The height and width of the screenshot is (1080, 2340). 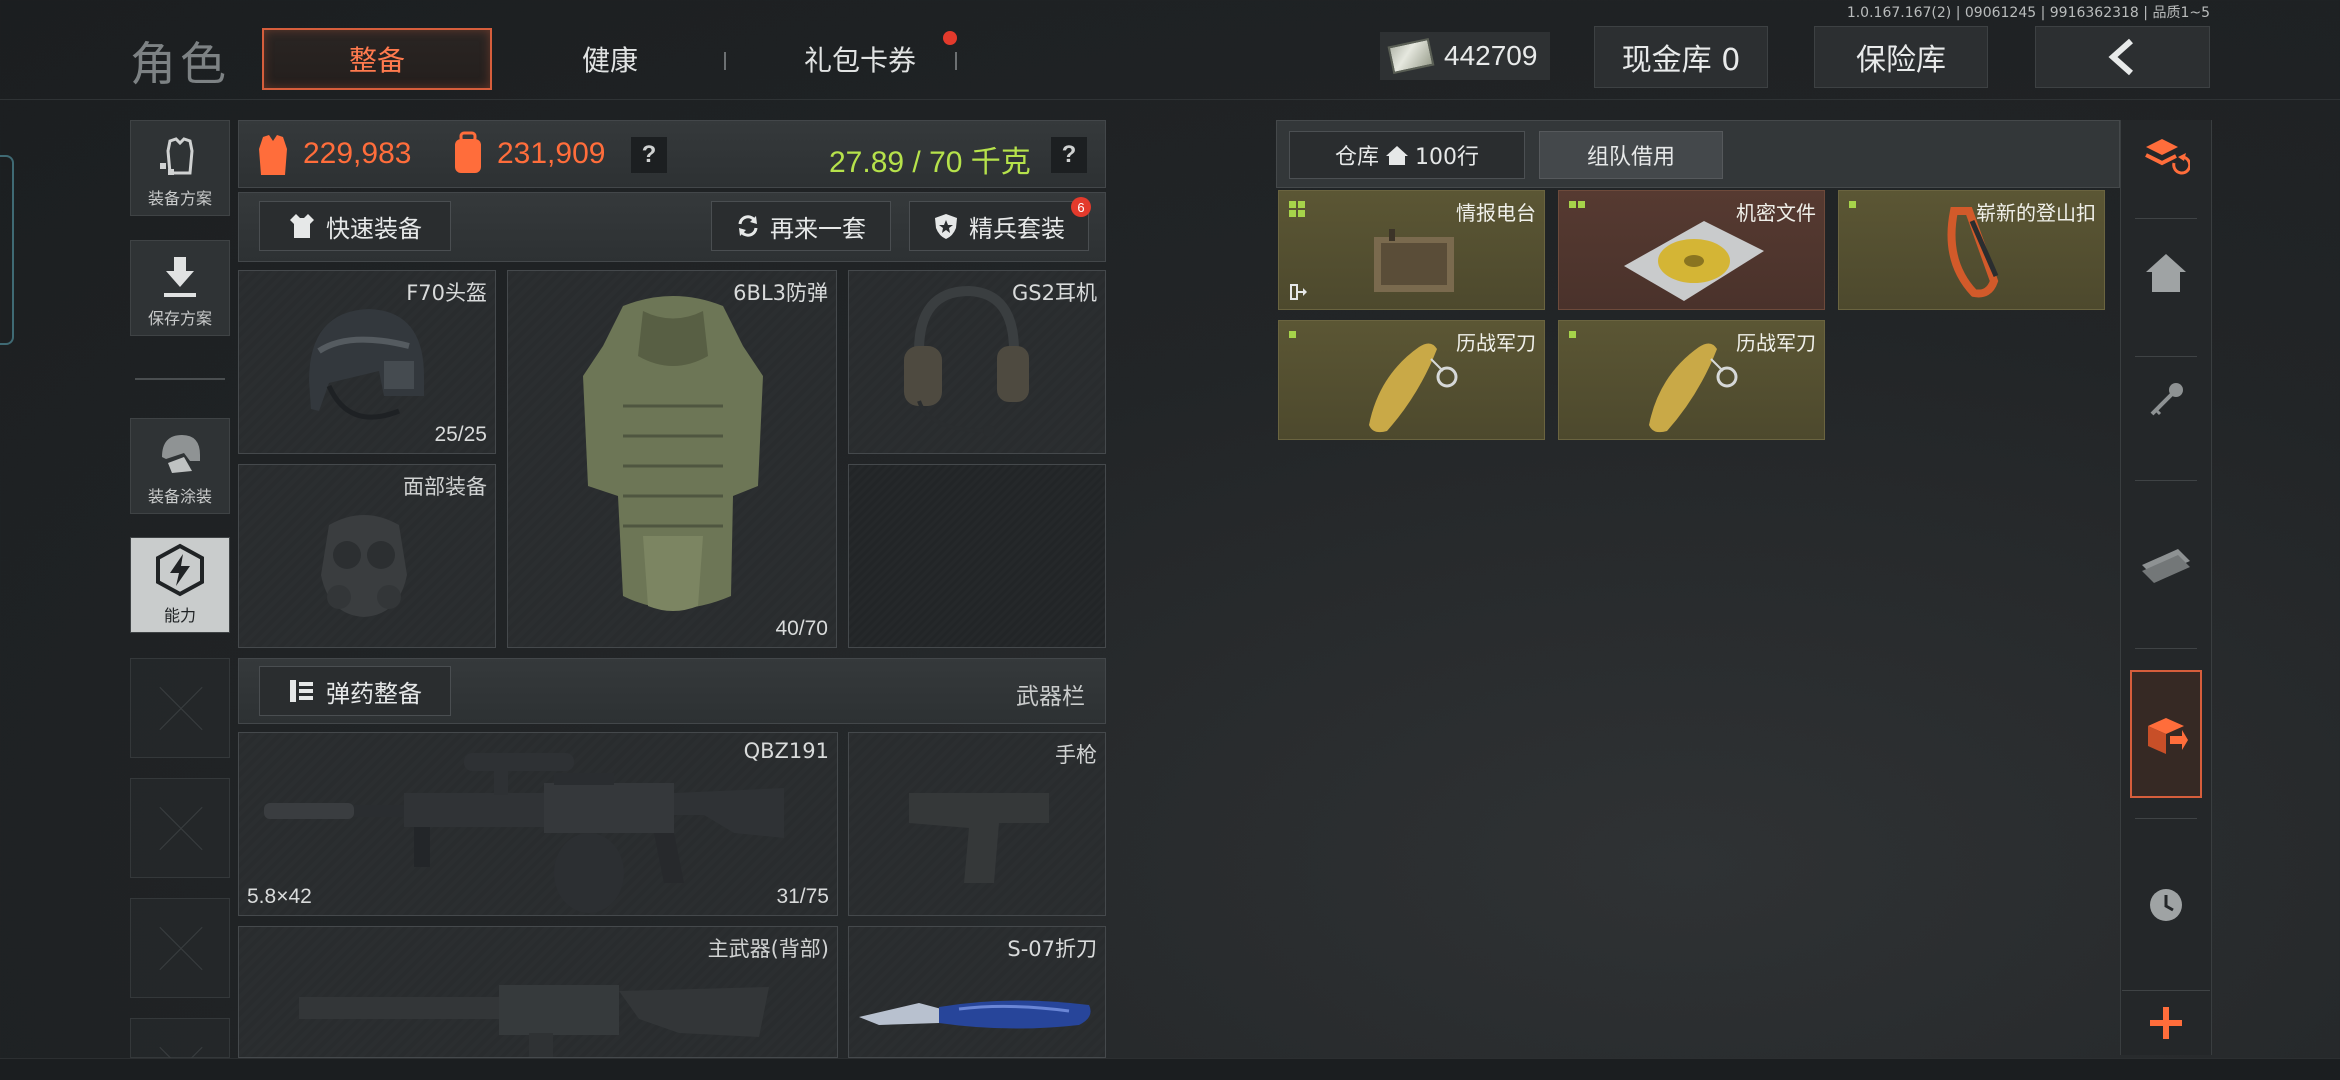 I want to click on primary-weapon-ammo: 31/75, so click(x=802, y=896).